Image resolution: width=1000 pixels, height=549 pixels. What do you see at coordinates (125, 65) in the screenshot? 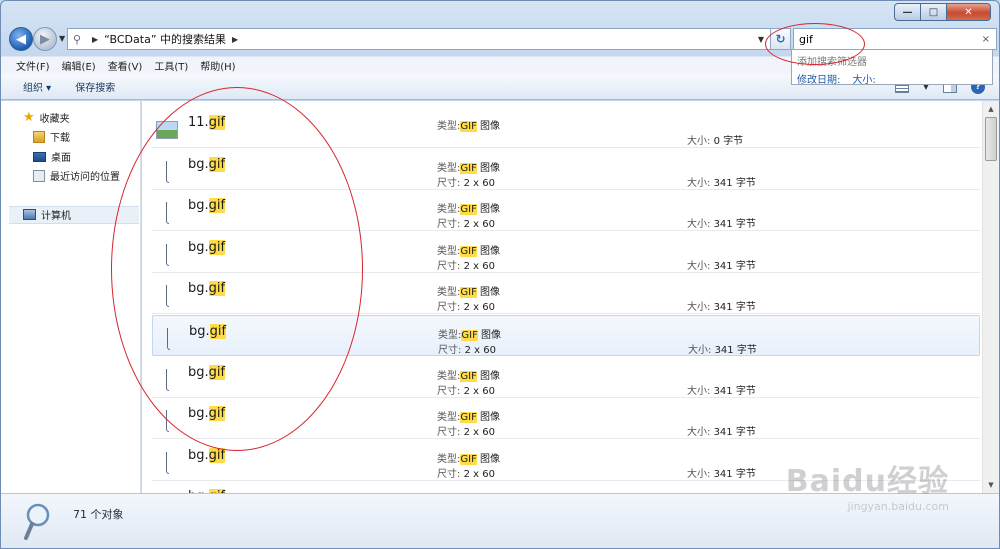
I see `menu-view: 查看(V)` at bounding box center [125, 65].